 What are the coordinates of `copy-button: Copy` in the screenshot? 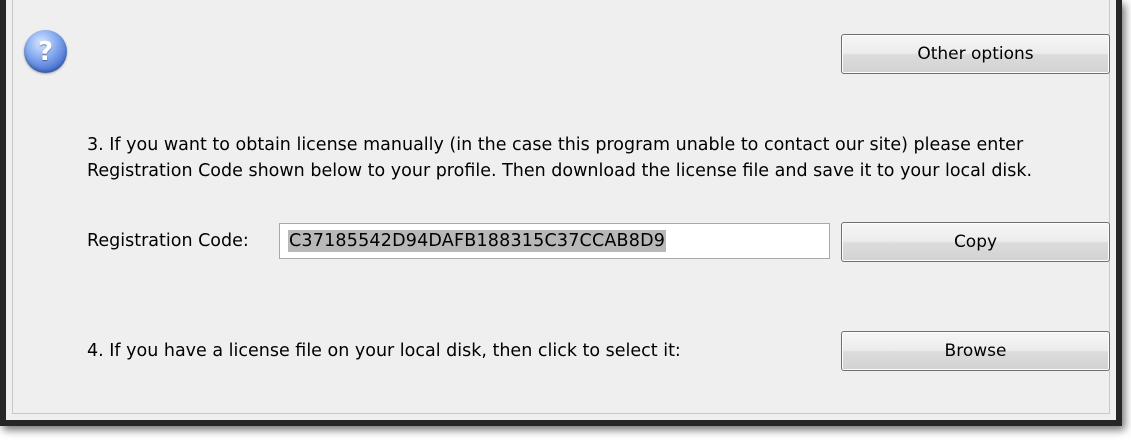 It's located at (975, 242).